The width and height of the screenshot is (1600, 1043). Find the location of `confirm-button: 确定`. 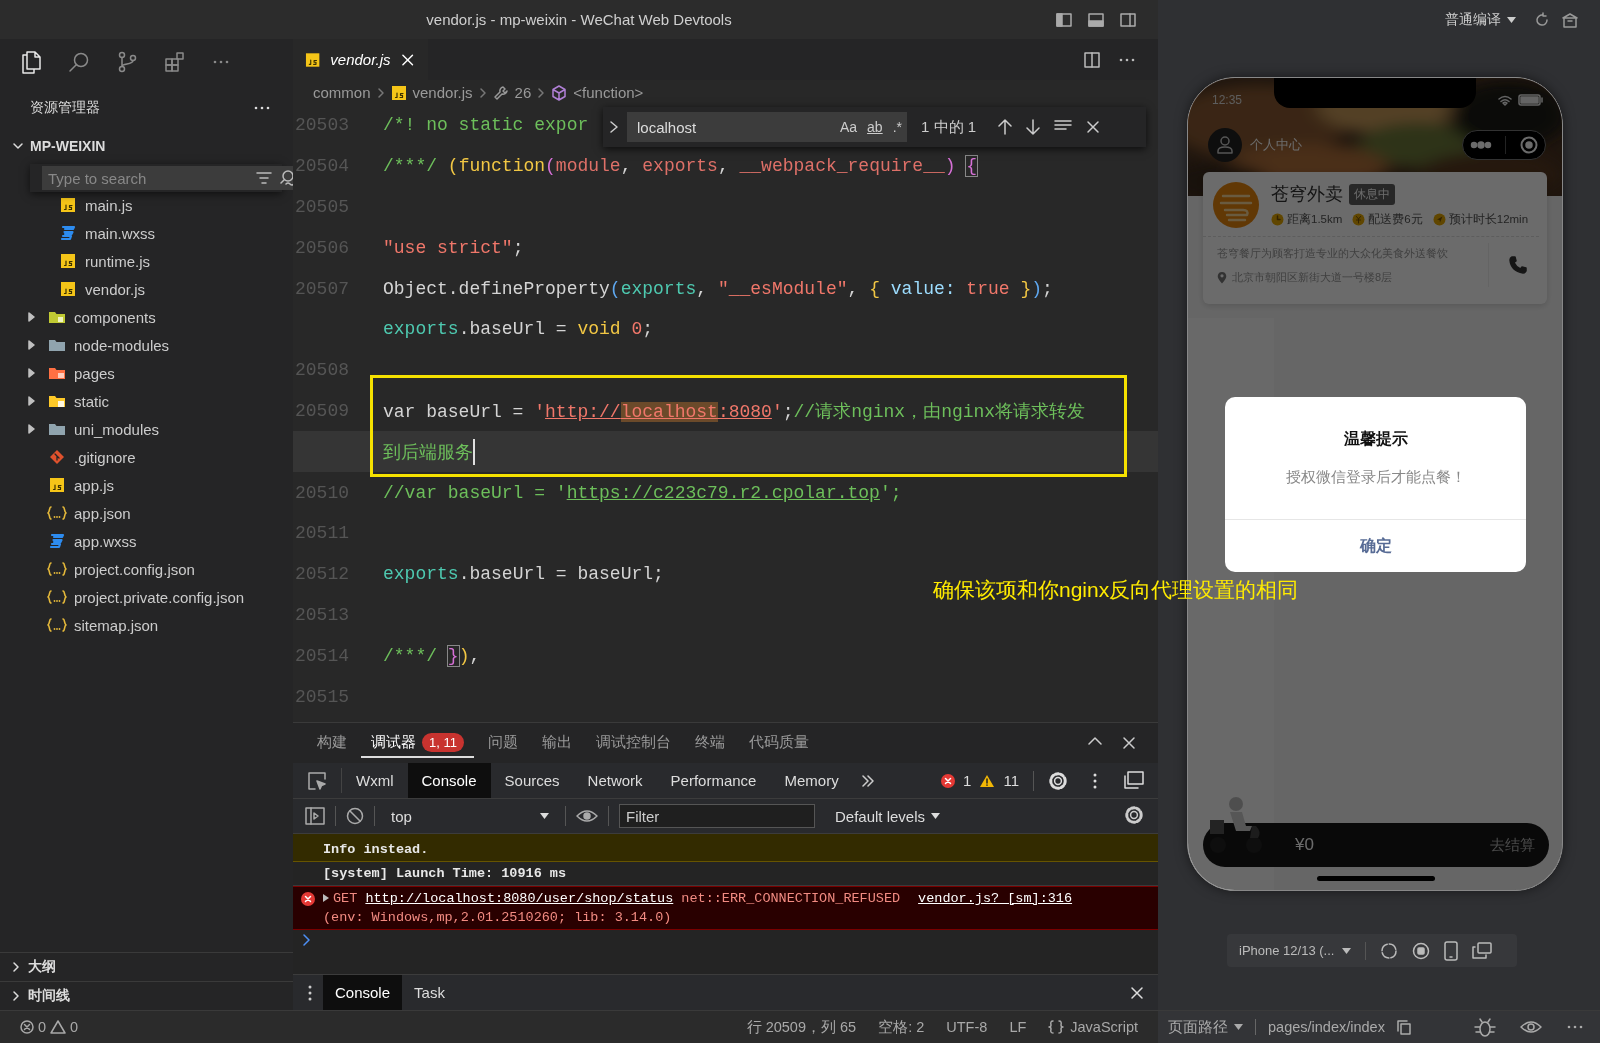

confirm-button: 确定 is located at coordinates (1375, 545).